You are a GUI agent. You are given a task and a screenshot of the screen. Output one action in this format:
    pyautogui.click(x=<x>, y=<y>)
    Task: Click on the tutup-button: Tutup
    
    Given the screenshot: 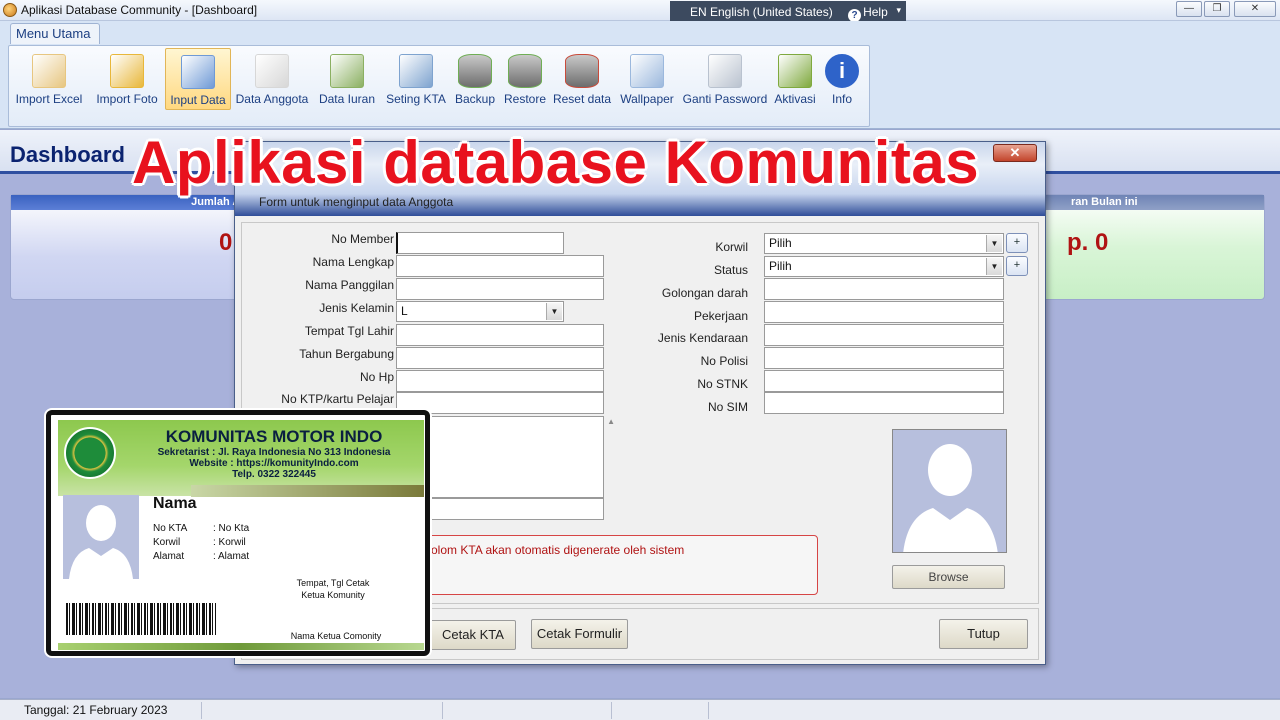 What is the action you would take?
    pyautogui.click(x=983, y=634)
    